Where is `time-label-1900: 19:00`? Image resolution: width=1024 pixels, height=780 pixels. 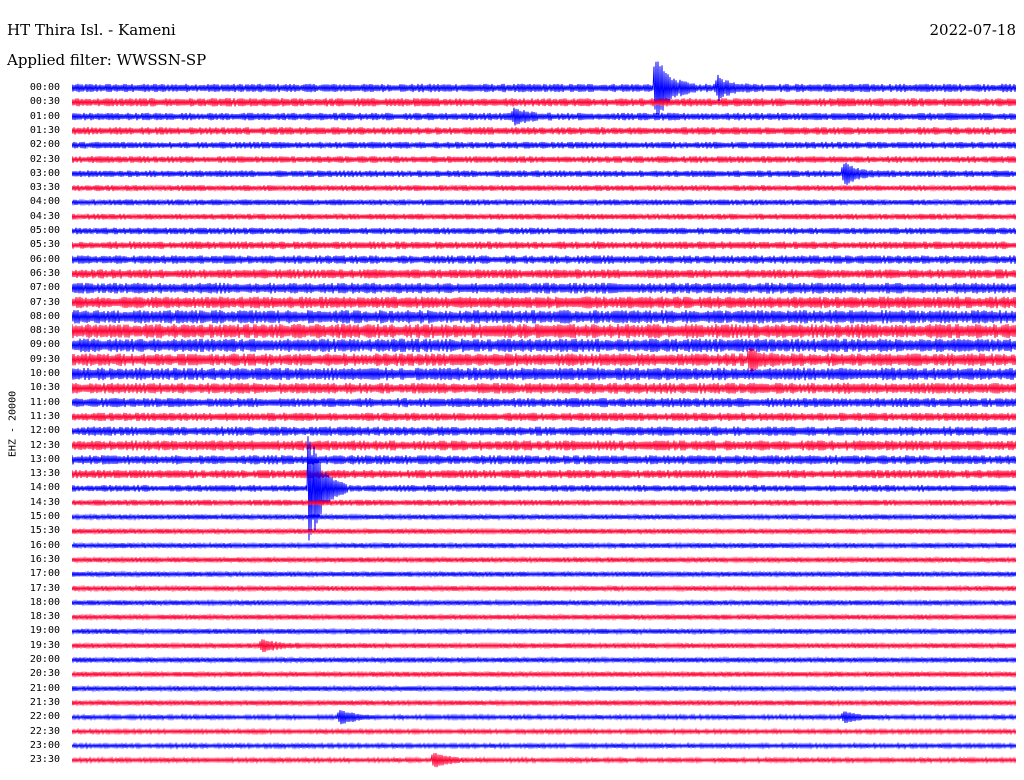
time-label-1900: 19:00 is located at coordinates (44, 631).